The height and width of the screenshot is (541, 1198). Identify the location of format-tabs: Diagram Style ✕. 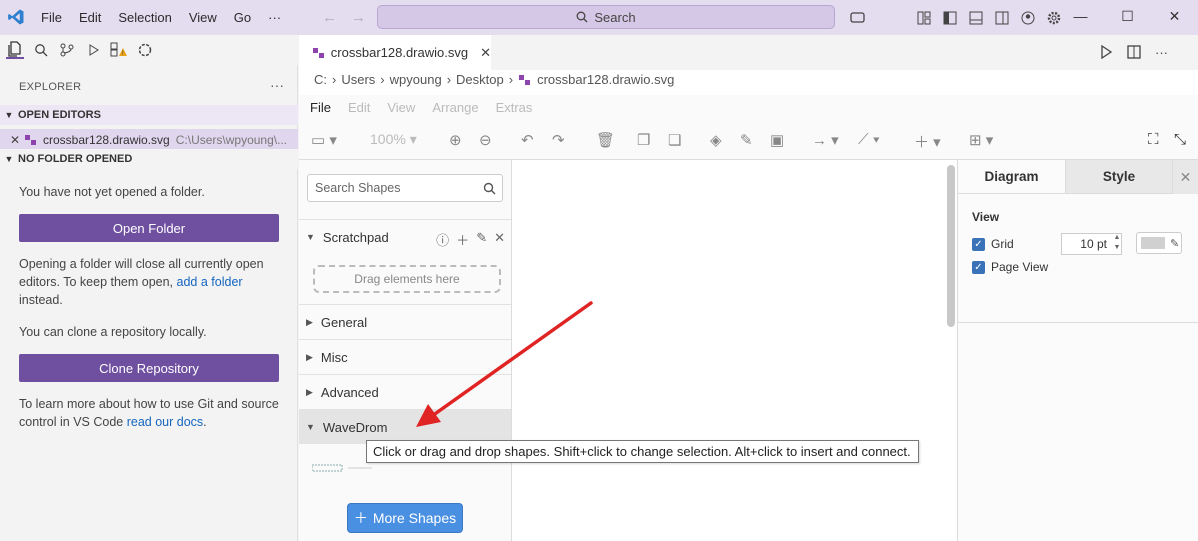
(1078, 177).